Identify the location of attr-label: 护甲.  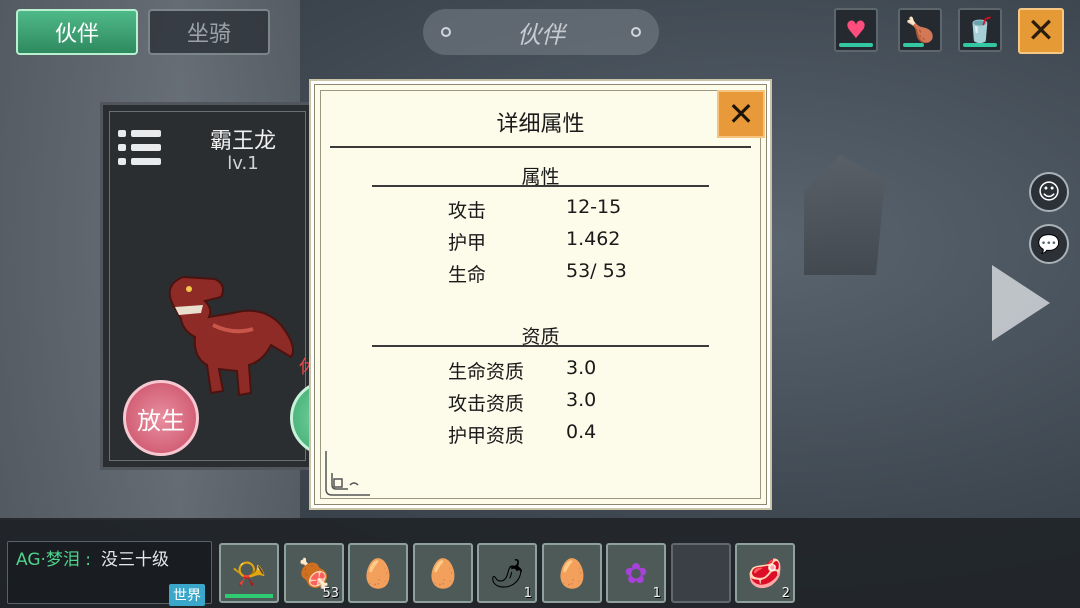
(467, 243).